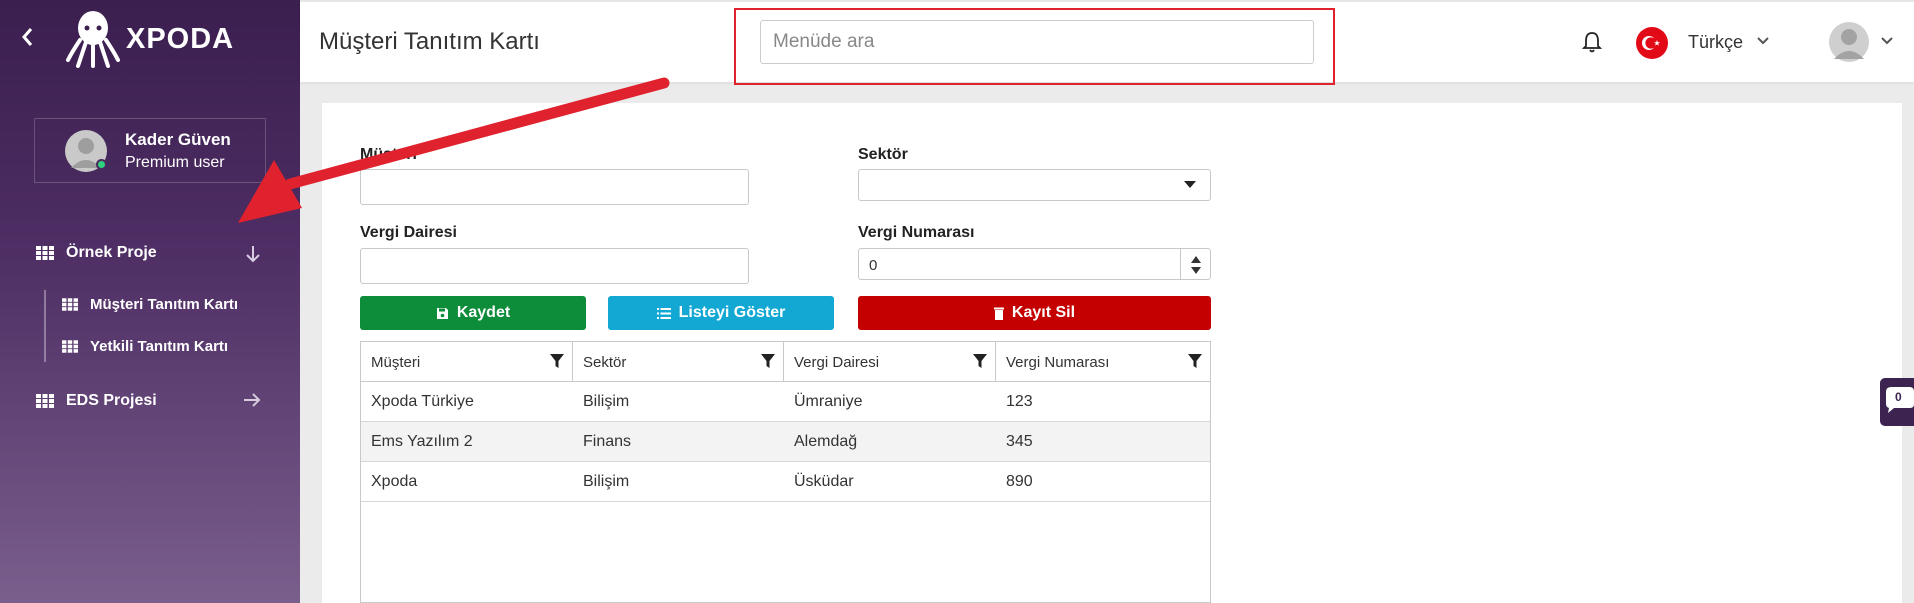 The height and width of the screenshot is (603, 1914). I want to click on column-header-vergi-dairesi: Vergi Dairesi, so click(890, 361).